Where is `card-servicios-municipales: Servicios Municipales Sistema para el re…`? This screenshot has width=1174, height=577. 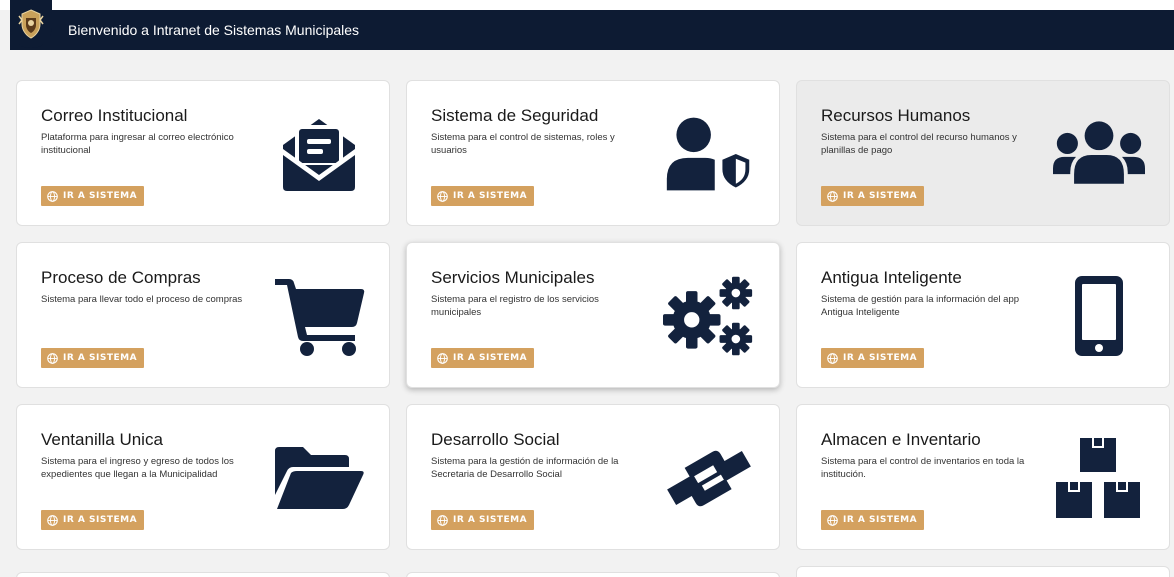
card-servicios-municipales: Servicios Municipales Sistema para el re… is located at coordinates (593, 315).